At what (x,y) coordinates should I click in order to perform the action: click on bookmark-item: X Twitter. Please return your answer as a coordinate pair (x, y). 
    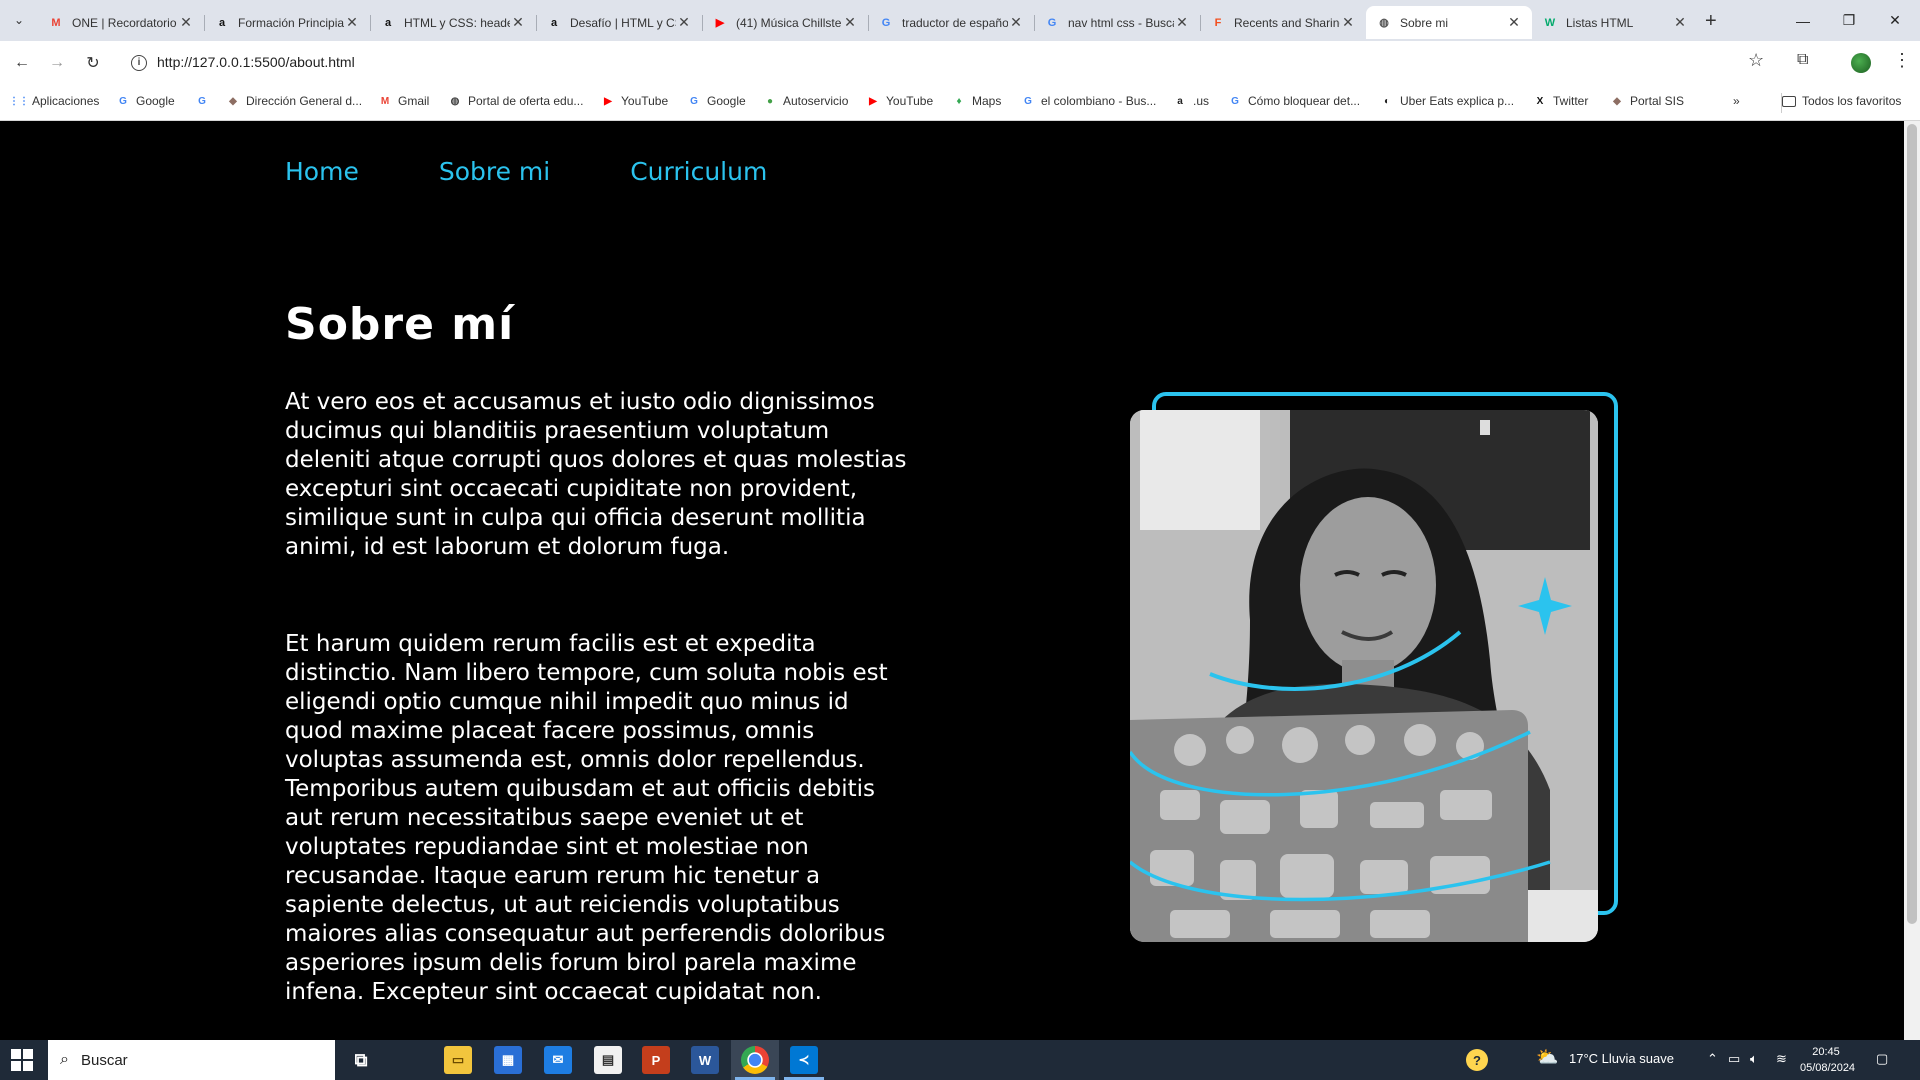
    Looking at the image, I should click on (1561, 101).